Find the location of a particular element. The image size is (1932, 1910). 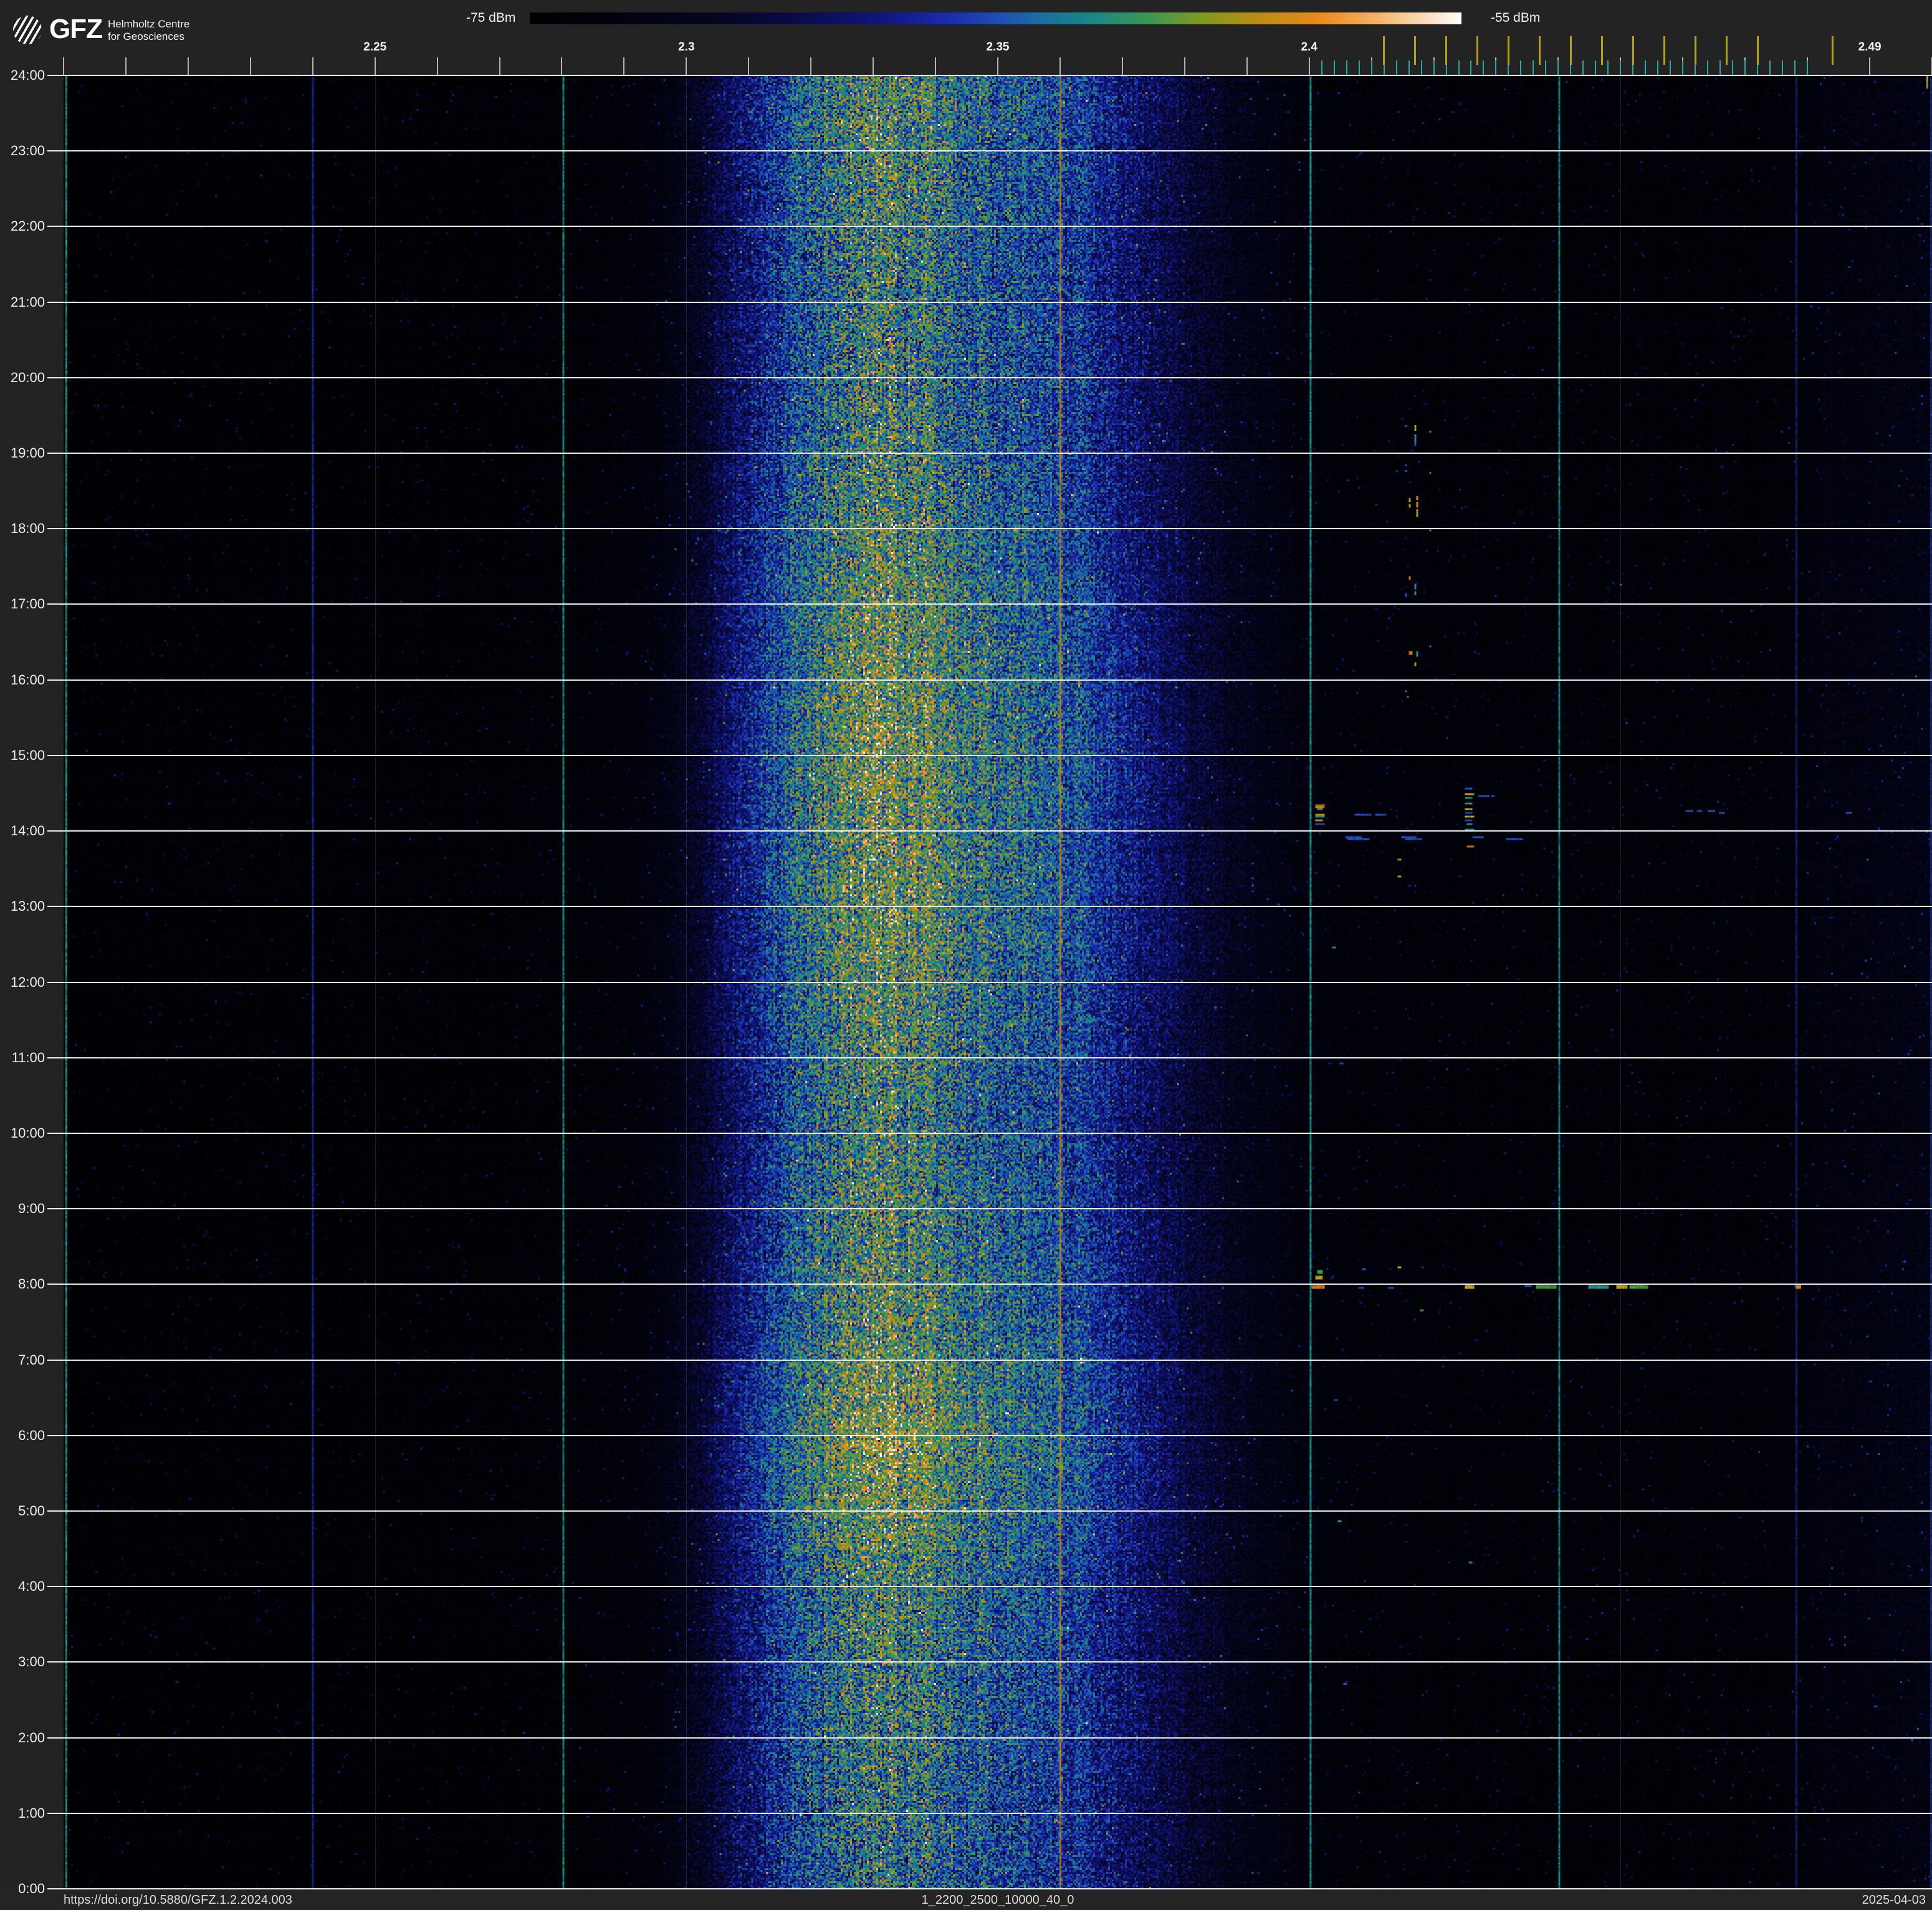

freq-tick-label: 2.4 is located at coordinates (1309, 47).